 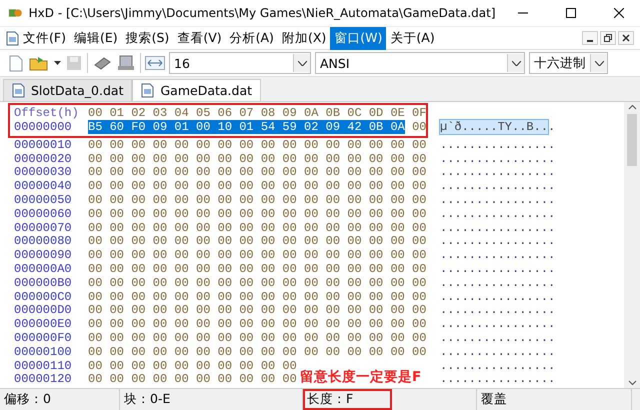 I want to click on offset-label: 000000A0, so click(x=43, y=269).